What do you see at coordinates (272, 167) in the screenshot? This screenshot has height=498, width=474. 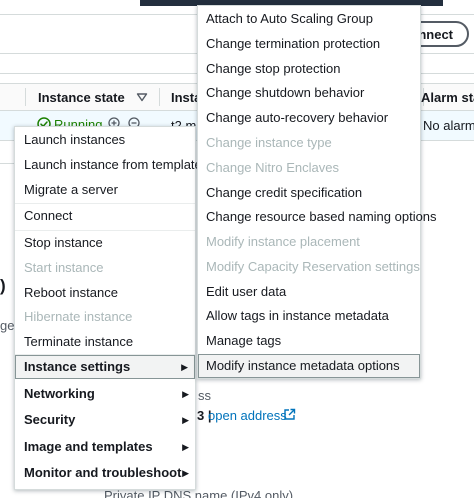 I see `menu-item-nitro-enclaves: Change Nitro Enclaves` at bounding box center [272, 167].